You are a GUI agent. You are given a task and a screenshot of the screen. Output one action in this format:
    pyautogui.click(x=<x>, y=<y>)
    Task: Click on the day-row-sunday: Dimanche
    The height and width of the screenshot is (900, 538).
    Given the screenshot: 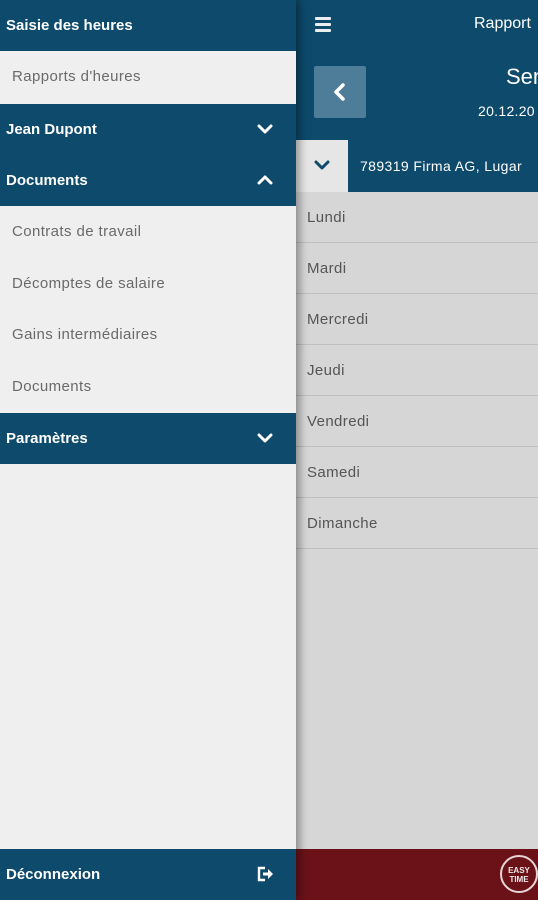 What is the action you would take?
    pyautogui.click(x=417, y=523)
    